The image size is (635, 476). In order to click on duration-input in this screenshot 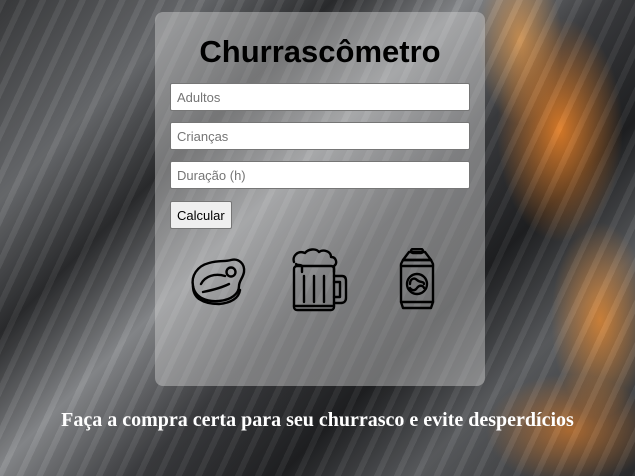, I will do `click(320, 175)`.